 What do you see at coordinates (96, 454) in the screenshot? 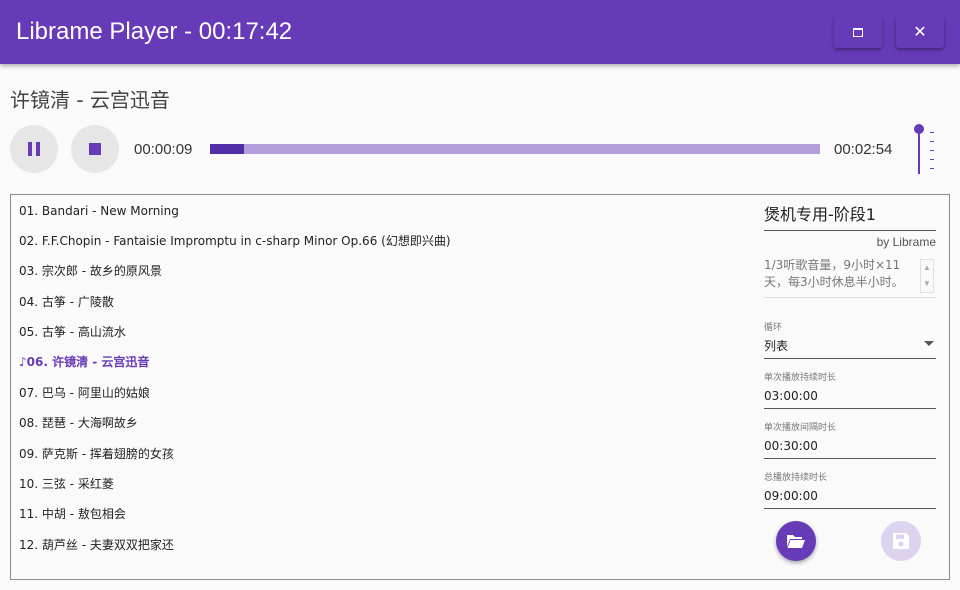
I see `playlist-item: 09. 萨克斯 - 挥着翅膀的女孩` at bounding box center [96, 454].